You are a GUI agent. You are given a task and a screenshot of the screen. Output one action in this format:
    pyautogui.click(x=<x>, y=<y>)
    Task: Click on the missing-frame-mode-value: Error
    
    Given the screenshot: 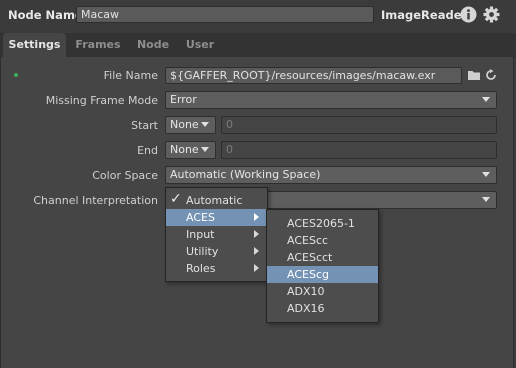 What is the action you would take?
    pyautogui.click(x=183, y=99)
    